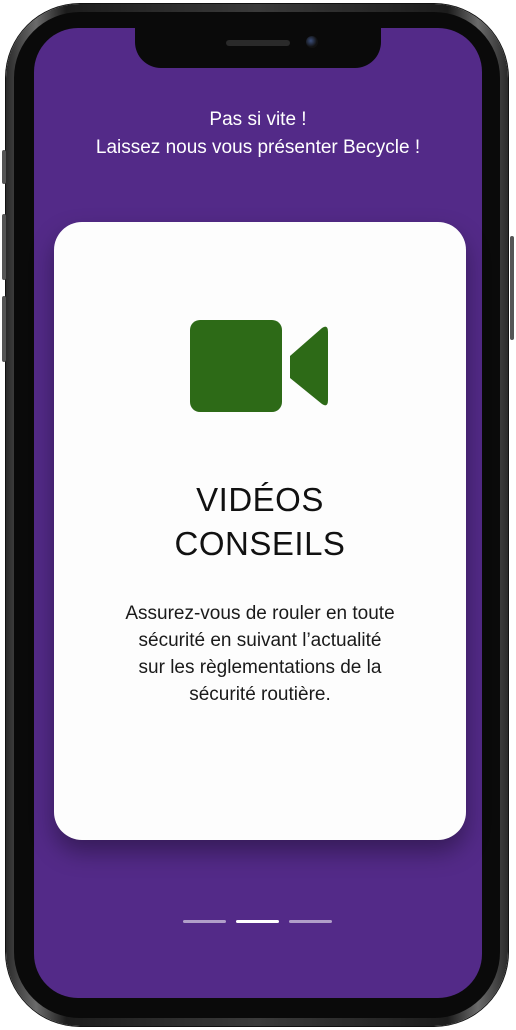 The height and width of the screenshot is (1030, 516). Describe the element at coordinates (260, 640) in the screenshot. I see `card-description-line-2: sécurité en suivant l’actualité` at that location.